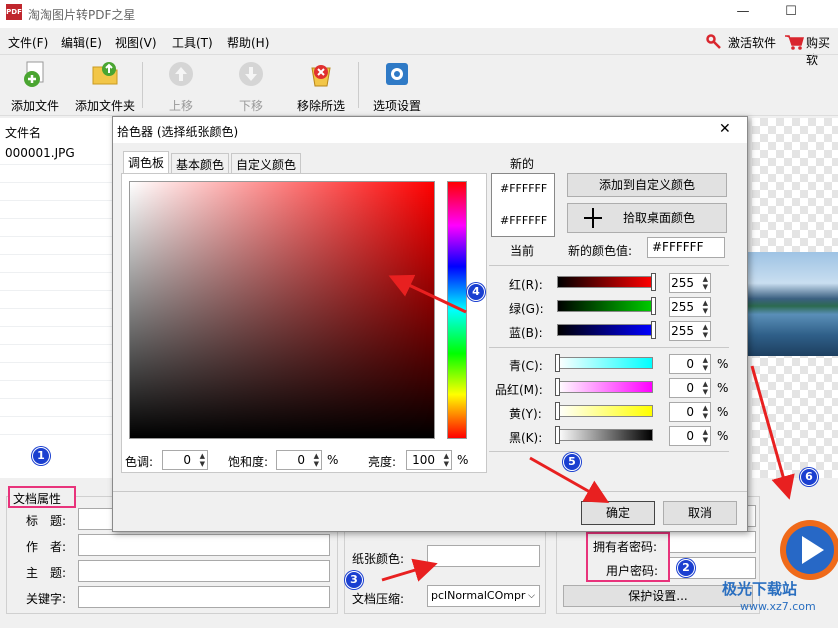 The width and height of the screenshot is (838, 628). Describe the element at coordinates (760, 589) in the screenshot. I see `watermark-brand: 极光下载站` at that location.